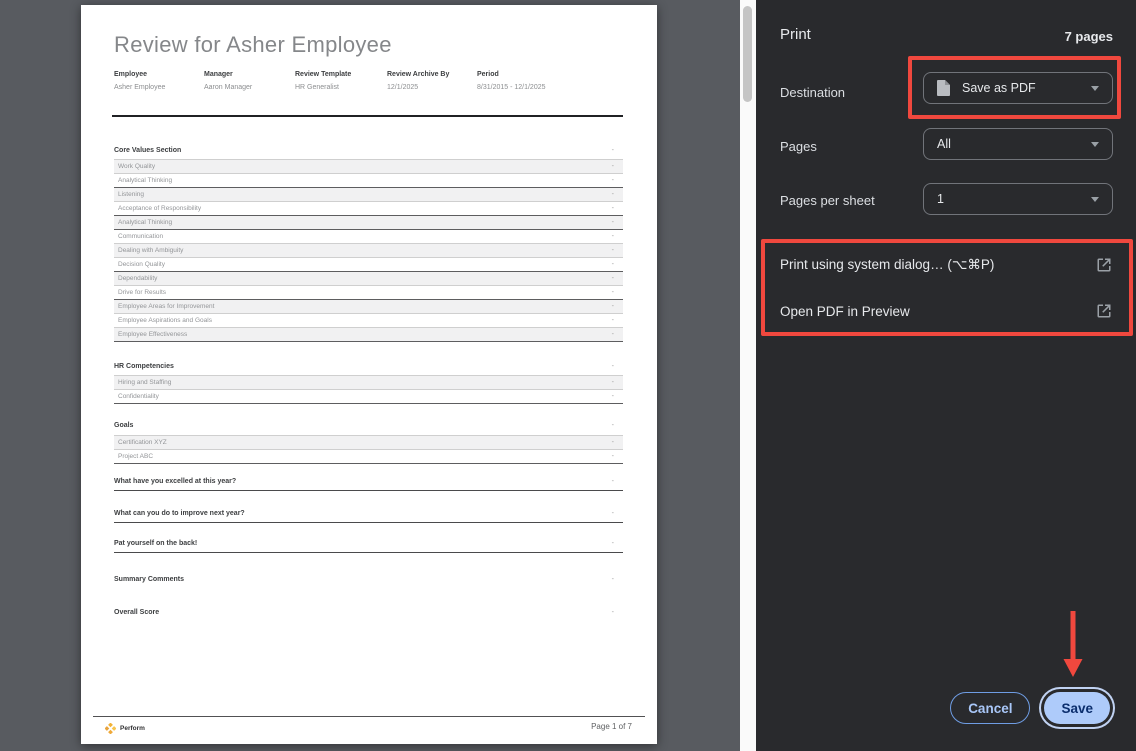  Describe the element at coordinates (368, 265) in the screenshot. I see `review-row: Decision Quality -` at that location.